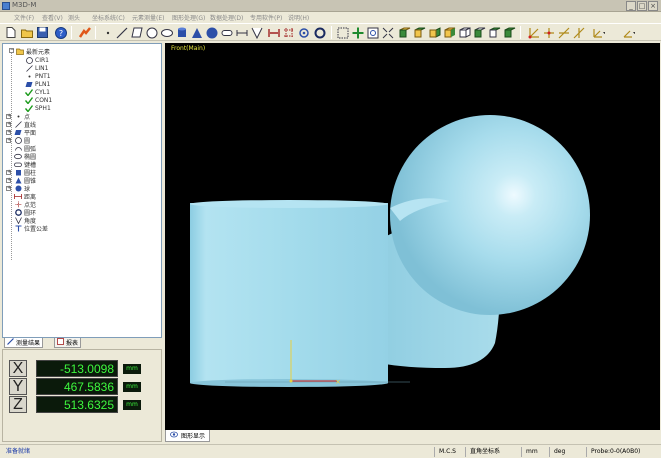 This screenshot has height=458, width=661. I want to click on distance-icon, so click(241, 32).